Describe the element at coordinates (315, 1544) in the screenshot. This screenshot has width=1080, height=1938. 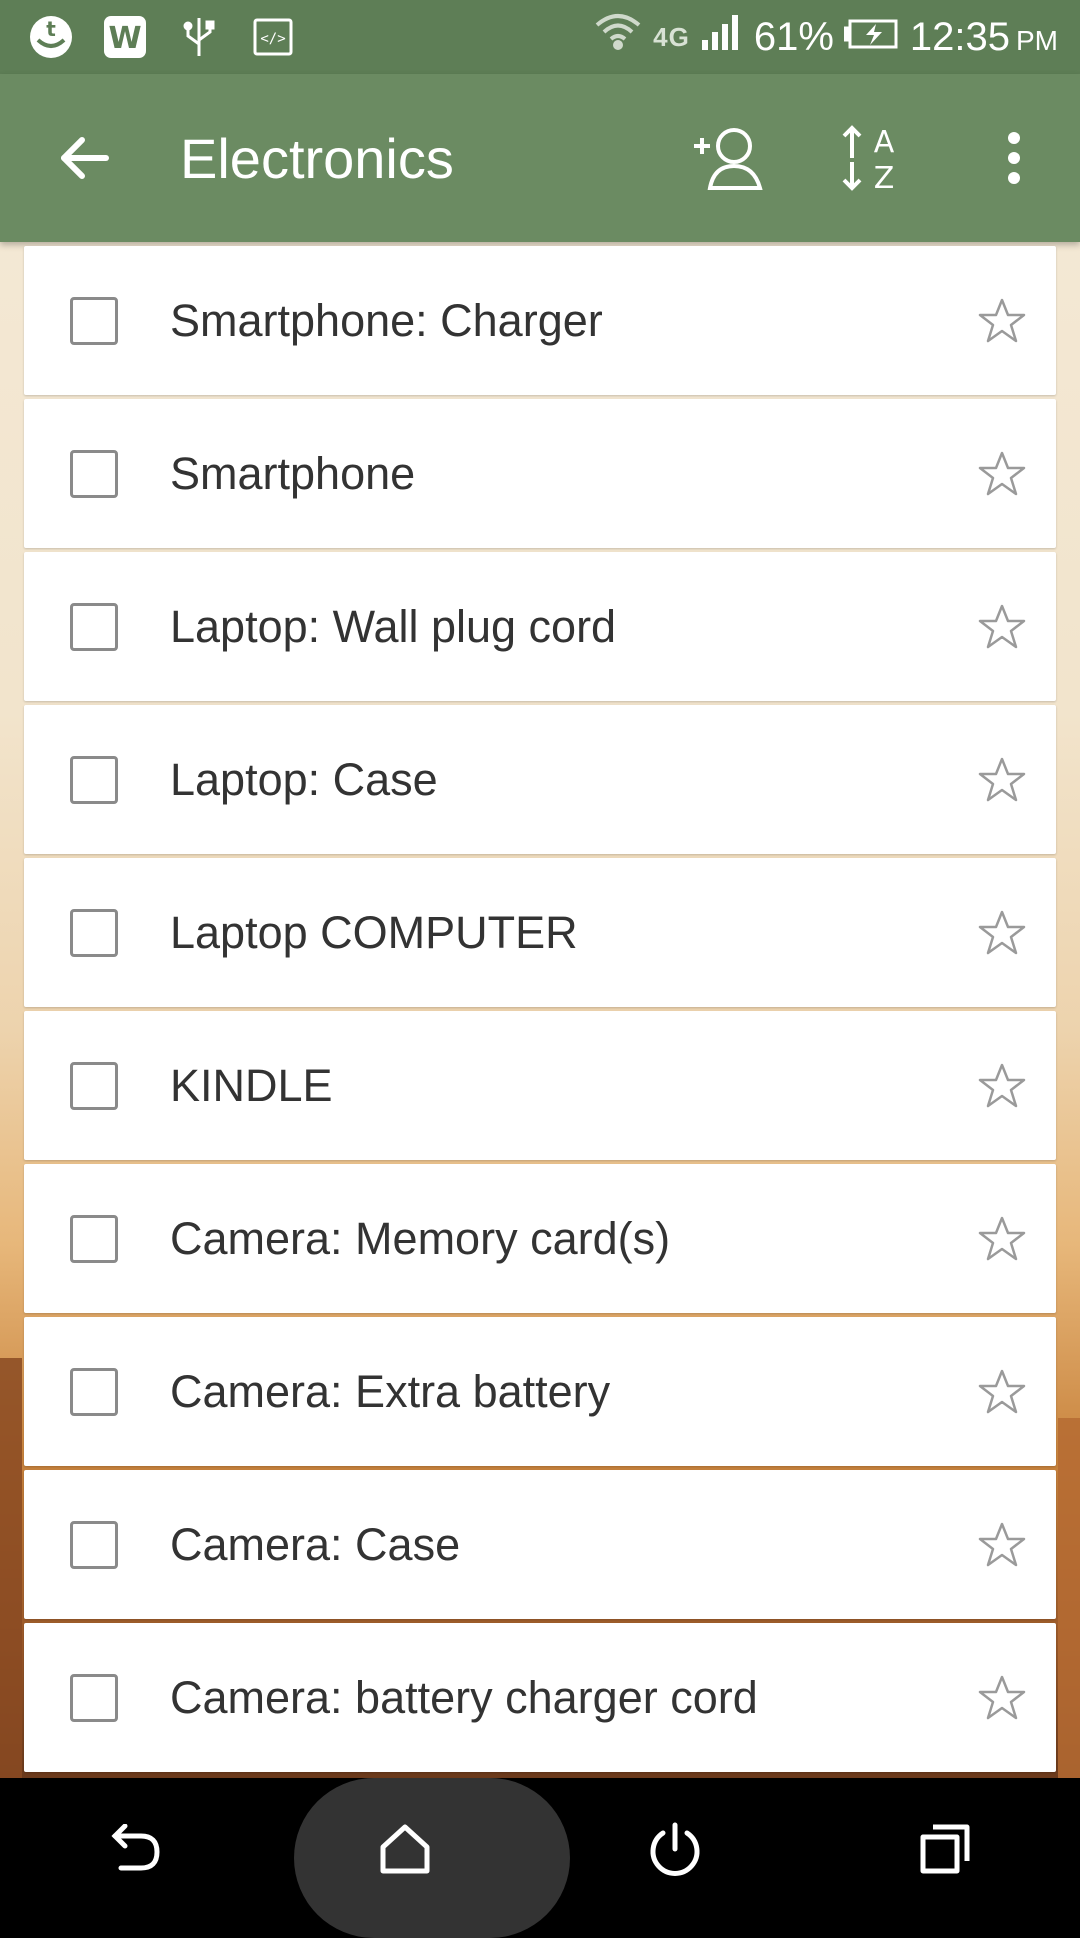
I see `item-label: Camera: Case` at that location.